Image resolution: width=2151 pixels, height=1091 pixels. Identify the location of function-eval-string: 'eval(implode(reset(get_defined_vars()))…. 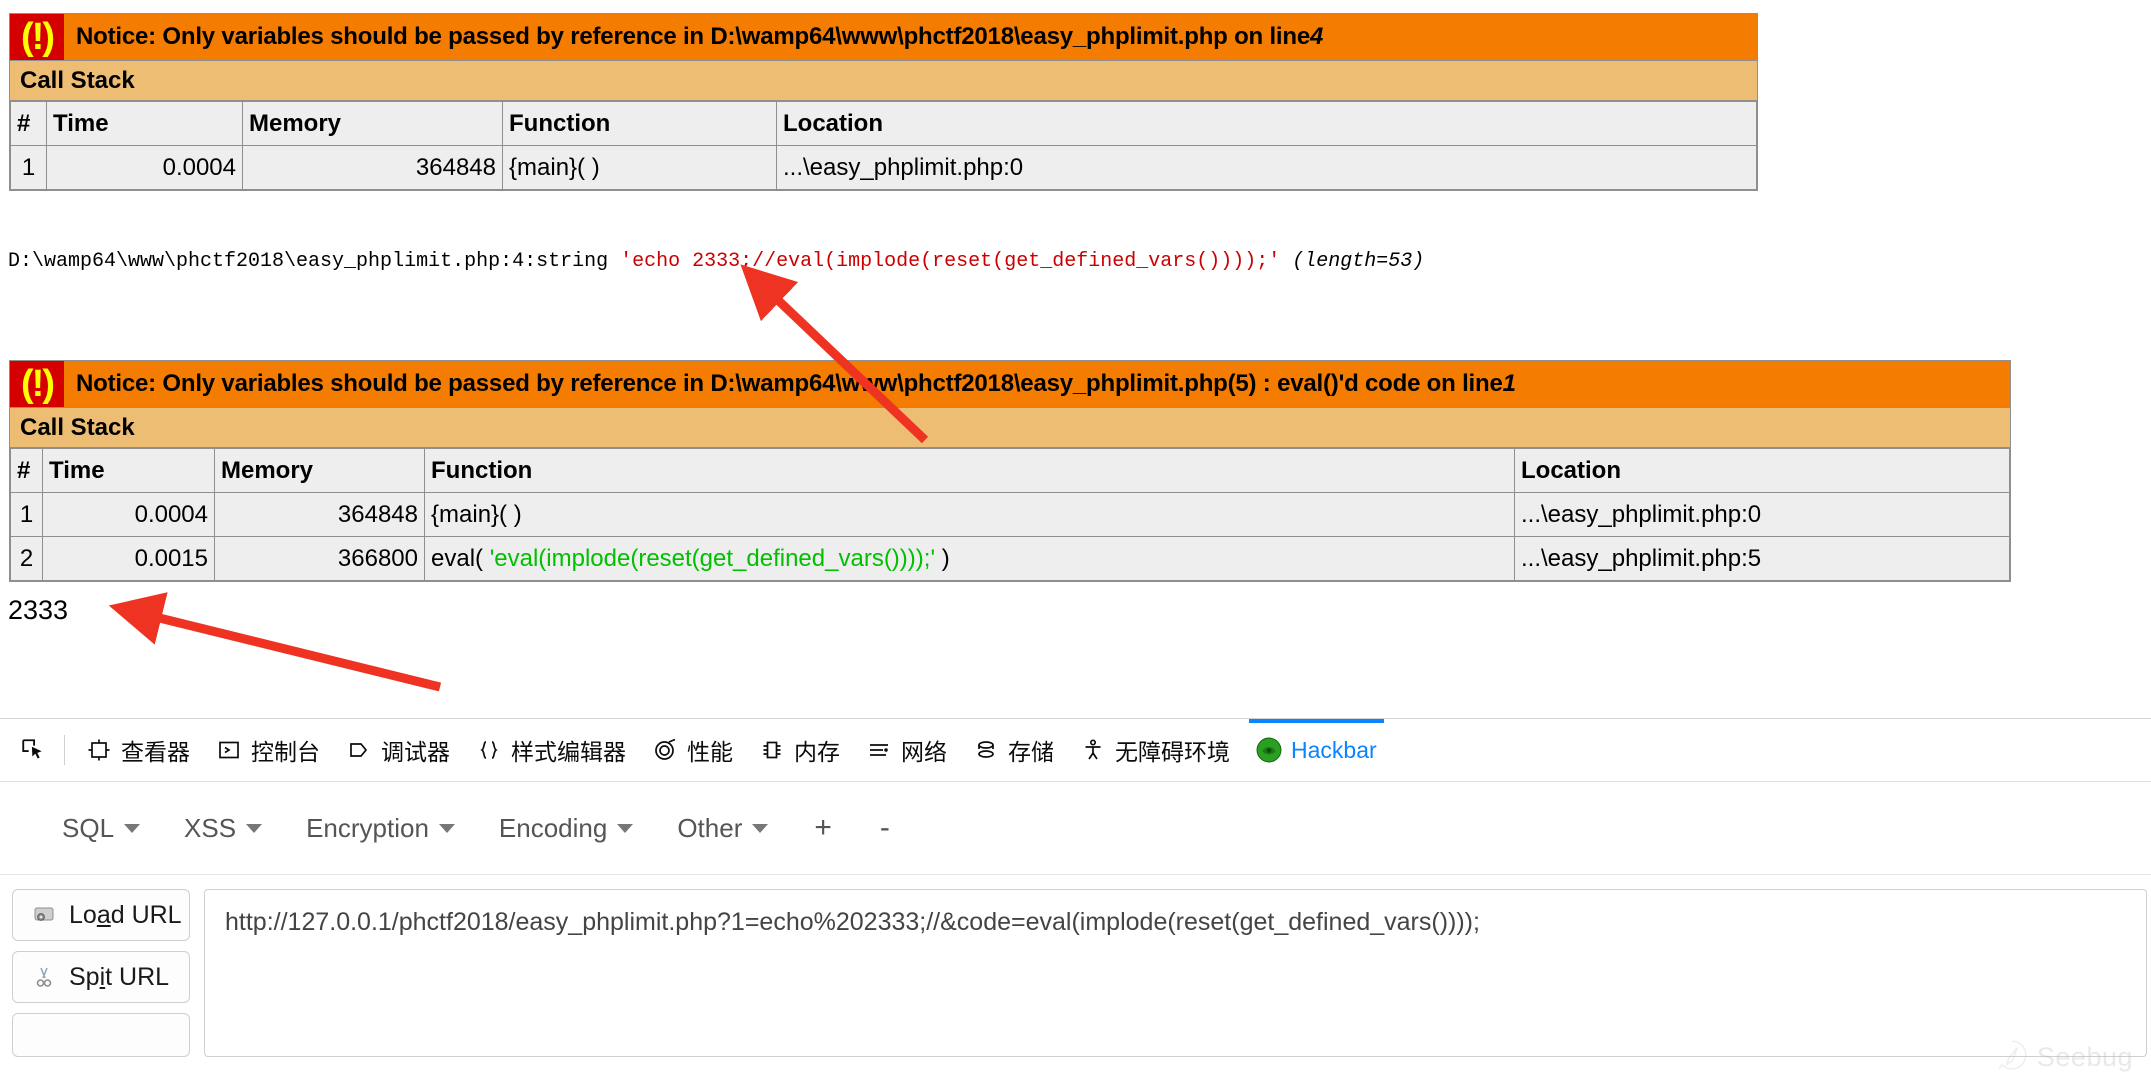
(712, 558).